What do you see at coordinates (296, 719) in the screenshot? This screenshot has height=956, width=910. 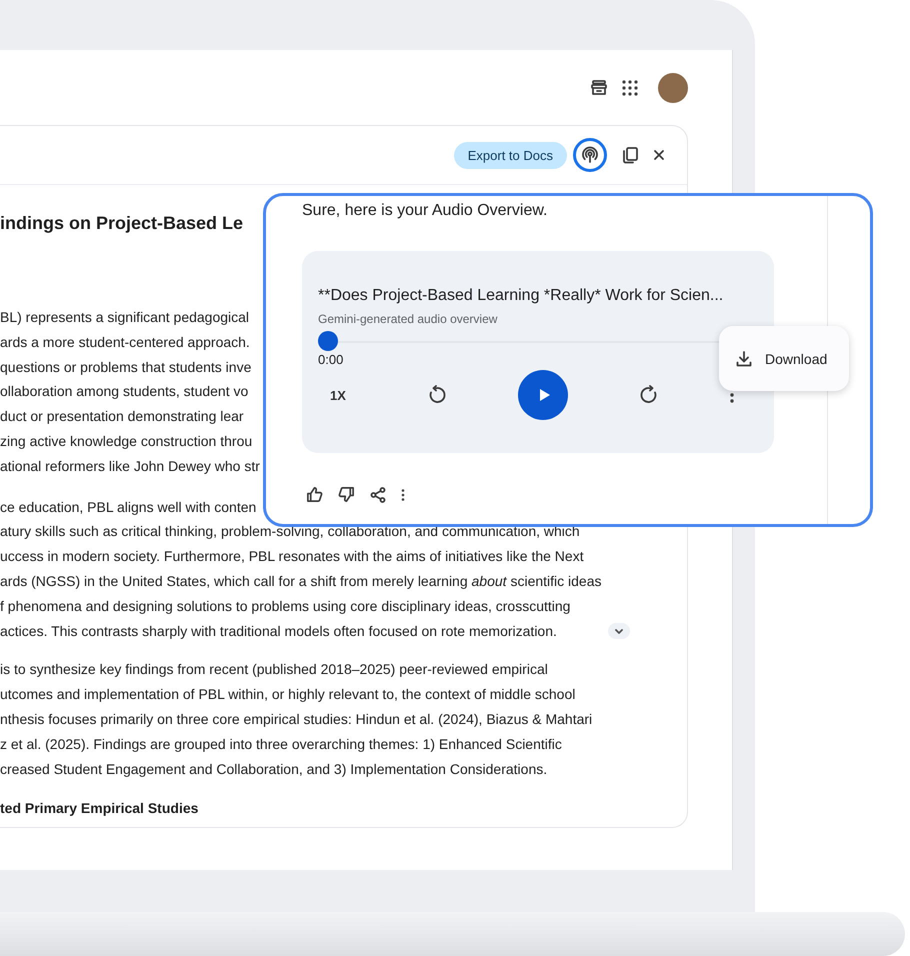 I see `paragraph: is to synthesize key findings from recent (published 2018–2025) peer-reviewed empirical utcomes and implementation of PBL within, or highly relevant to, the context of middle school nthesis focuses primarily on three core empirical studies: Hindun et al. (2024), Biazus & Mahtari z et al. (2025). Findings are grouped into three overarching themes: 1) Enhanced Scientific creased Student Engagement and Collaboration, and 3) Implementation Considerations.` at bounding box center [296, 719].